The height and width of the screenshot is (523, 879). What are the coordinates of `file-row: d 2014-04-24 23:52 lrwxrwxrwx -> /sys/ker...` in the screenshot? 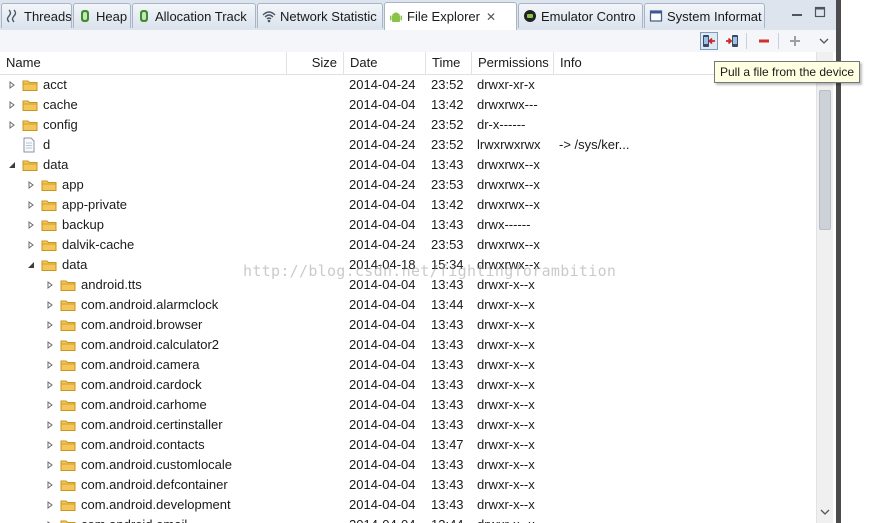 It's located at (408, 145).